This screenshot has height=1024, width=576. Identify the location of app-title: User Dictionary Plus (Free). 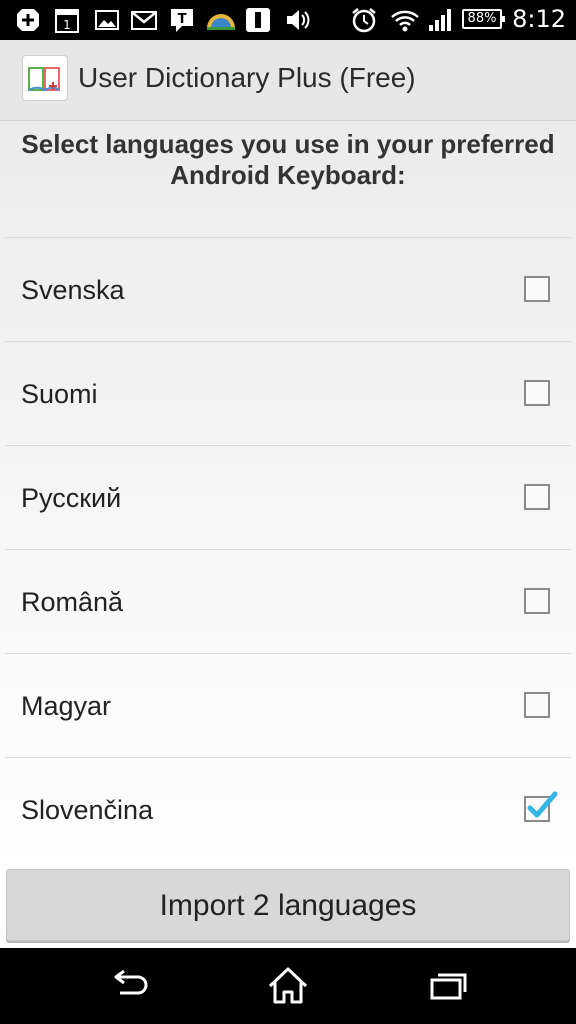
(247, 77).